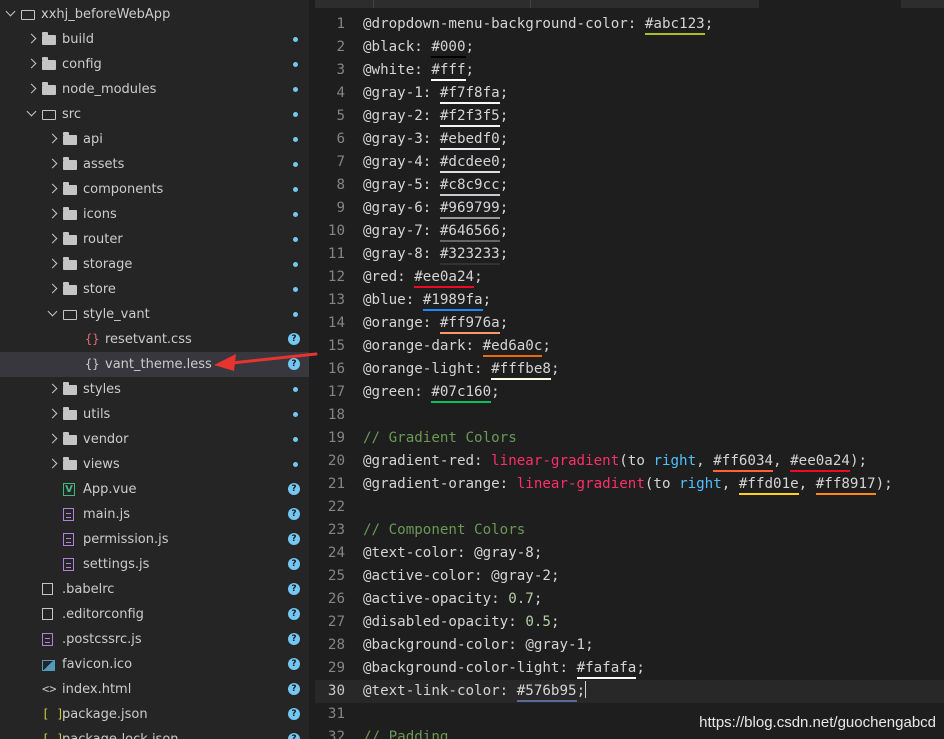 The width and height of the screenshot is (944, 739). I want to click on tree-item: views, so click(154, 464).